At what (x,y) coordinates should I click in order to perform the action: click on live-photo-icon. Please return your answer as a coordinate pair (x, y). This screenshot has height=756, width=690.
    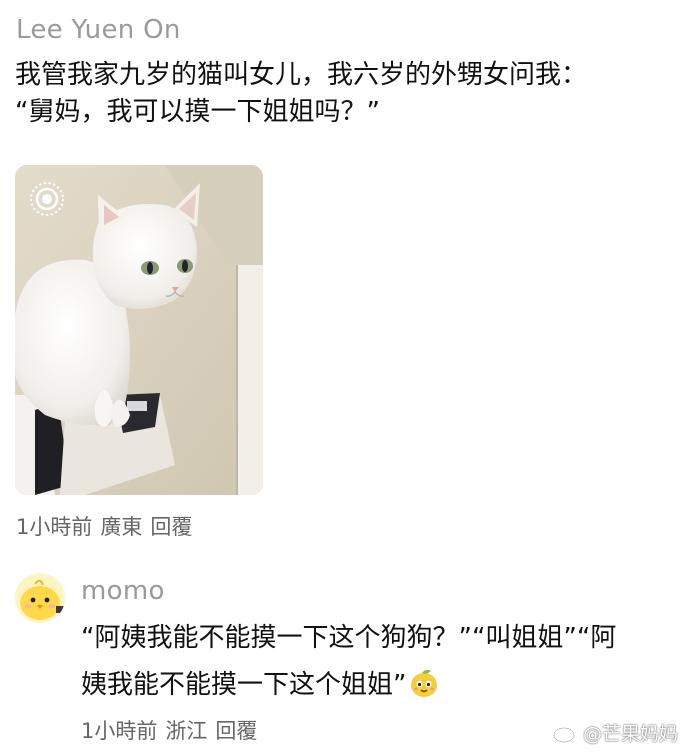
    Looking at the image, I should click on (47, 199).